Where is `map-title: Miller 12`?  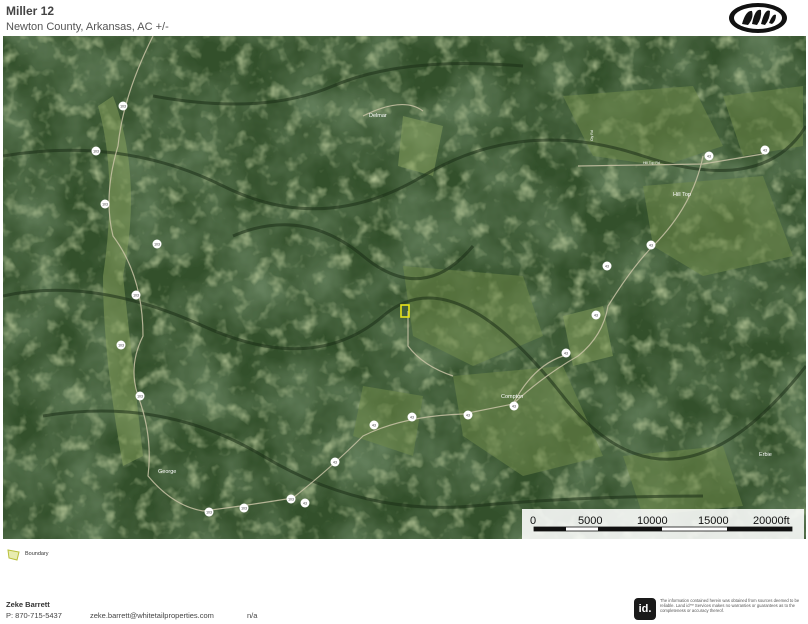
map-title: Miller 12 is located at coordinates (30, 11).